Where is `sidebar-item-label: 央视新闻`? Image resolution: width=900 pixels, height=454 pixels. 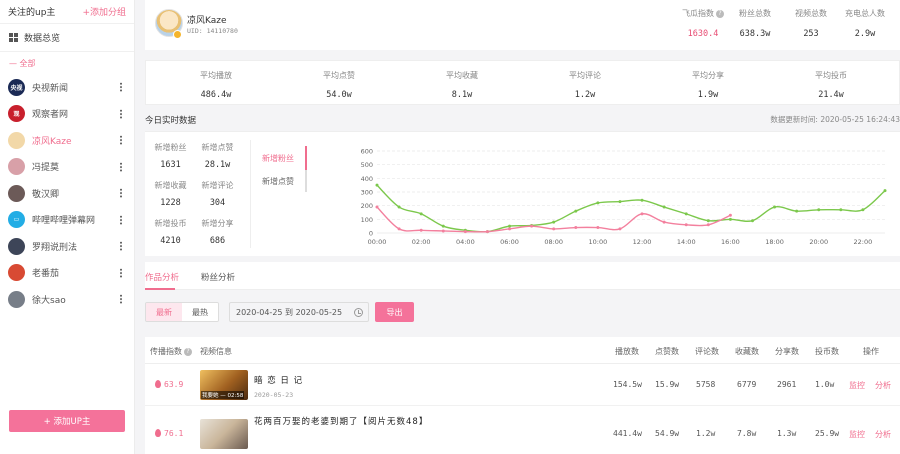
sidebar-item-label: 央视新闻 is located at coordinates (50, 88).